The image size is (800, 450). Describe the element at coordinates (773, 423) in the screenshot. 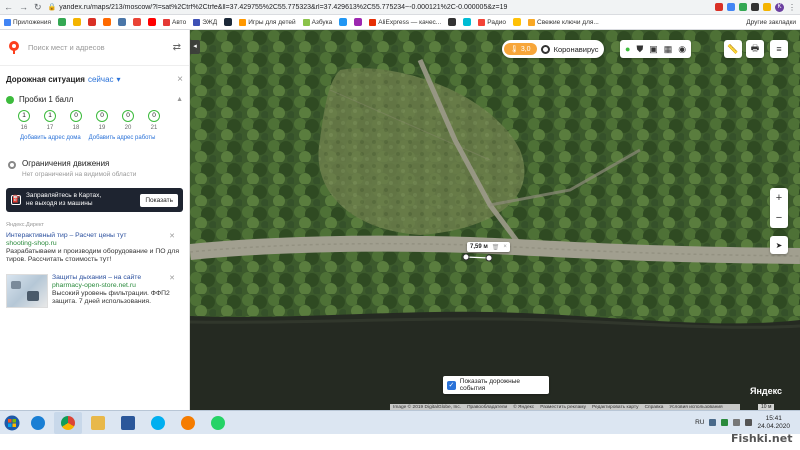

I see `clock: 15:41 24.04.2020` at that location.